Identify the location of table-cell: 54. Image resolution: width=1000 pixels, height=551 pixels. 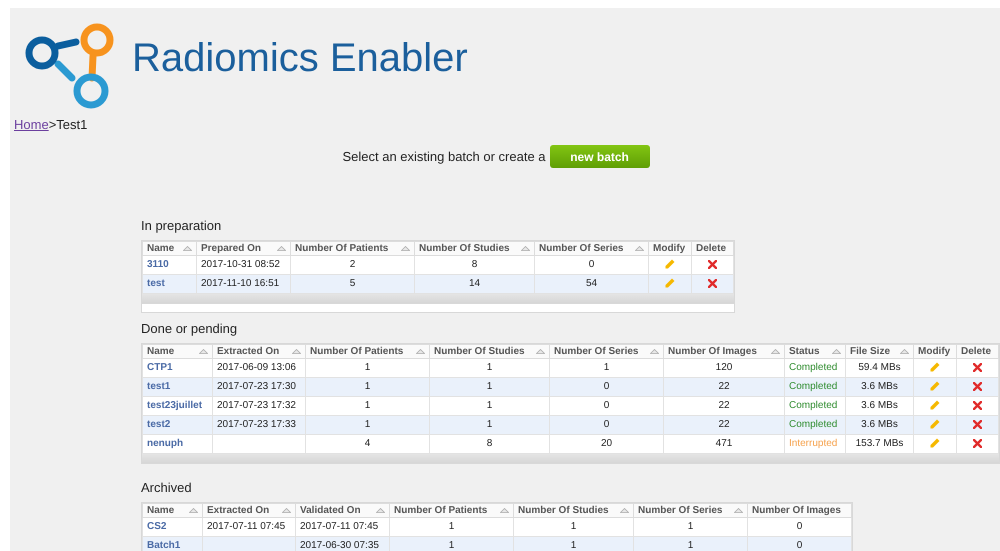
(592, 283).